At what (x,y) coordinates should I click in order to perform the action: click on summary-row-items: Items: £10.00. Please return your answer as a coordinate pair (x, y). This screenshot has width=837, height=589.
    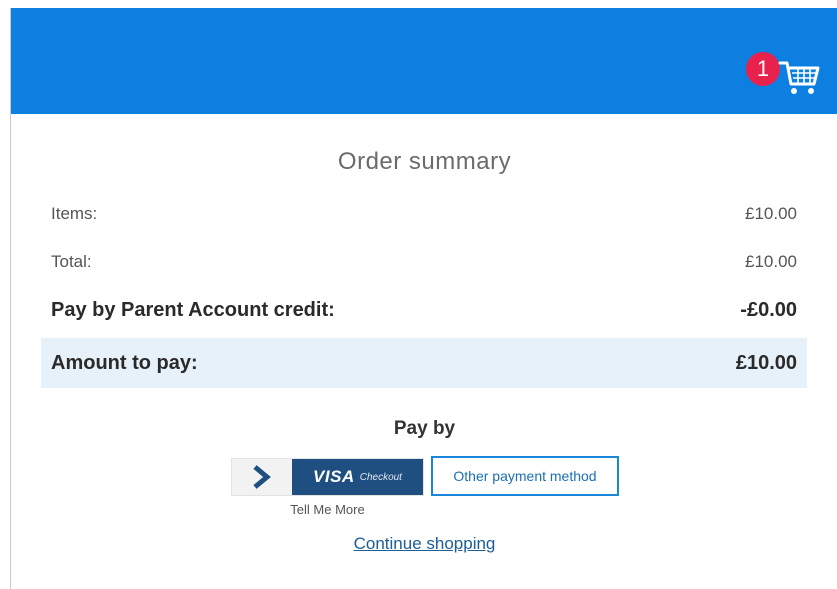
    Looking at the image, I should click on (424, 214).